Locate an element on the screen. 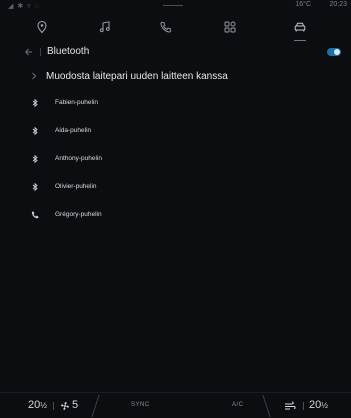 The height and width of the screenshot is (418, 351). tab-apps is located at coordinates (230, 27).